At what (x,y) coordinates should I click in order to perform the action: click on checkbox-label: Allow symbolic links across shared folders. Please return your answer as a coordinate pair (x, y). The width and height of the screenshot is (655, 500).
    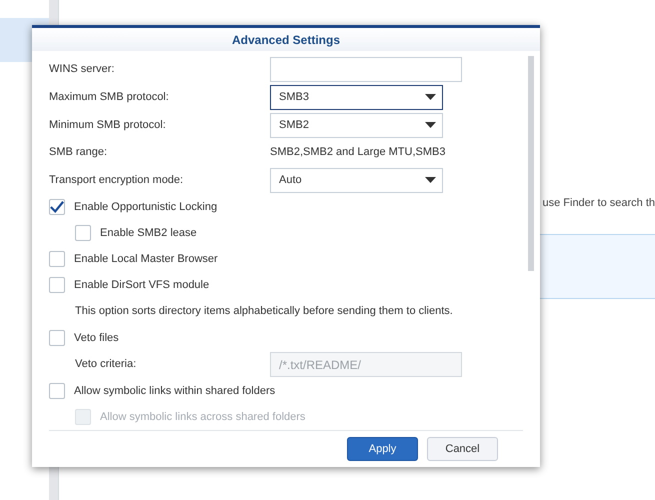
    Looking at the image, I should click on (203, 417).